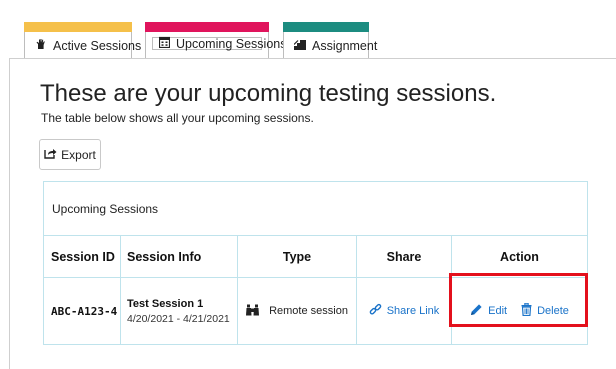 Image resolution: width=616 pixels, height=369 pixels. I want to click on edit-button: Edit, so click(488, 311).